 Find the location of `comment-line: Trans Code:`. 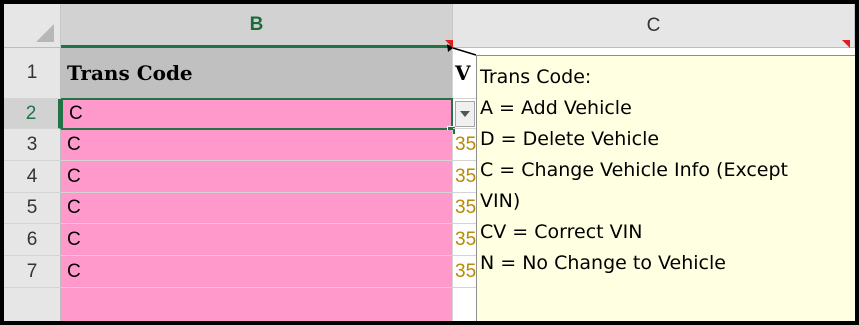

comment-line: Trans Code: is located at coordinates (536, 77).